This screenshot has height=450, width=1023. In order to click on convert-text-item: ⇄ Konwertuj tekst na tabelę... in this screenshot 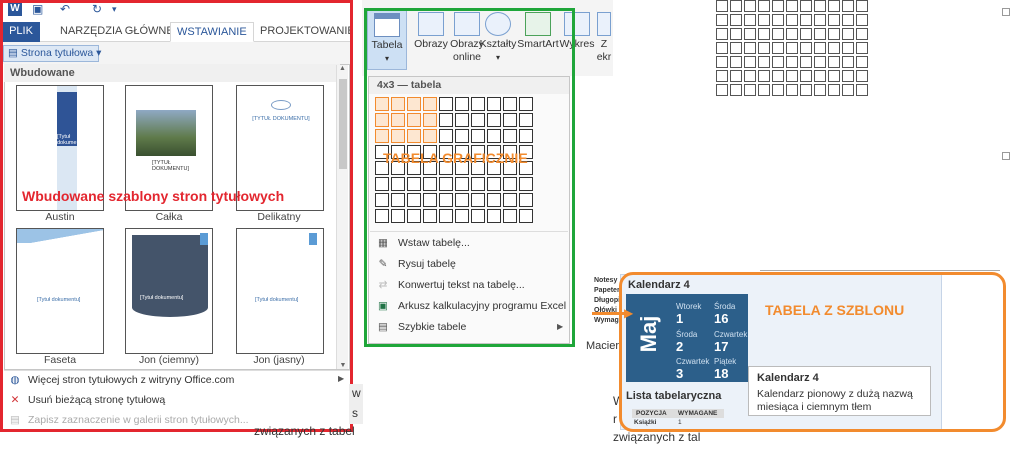, I will do `click(450, 285)`.